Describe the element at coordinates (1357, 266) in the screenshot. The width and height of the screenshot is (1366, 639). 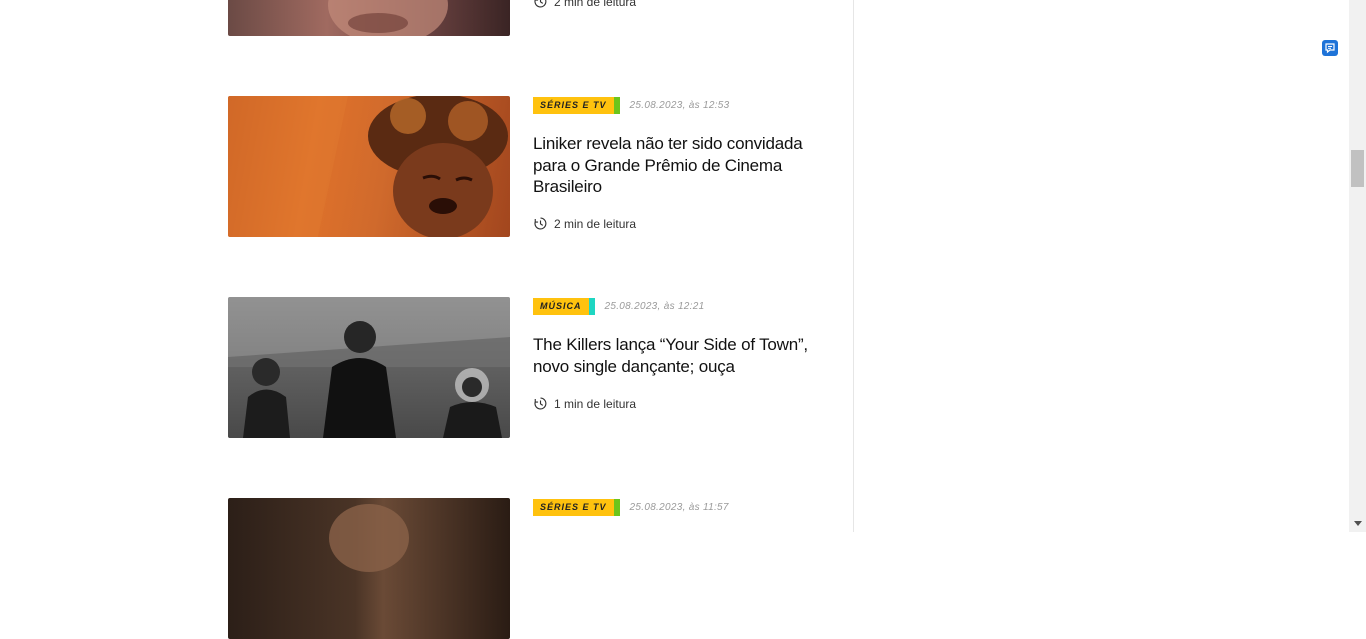
I see `page-scrollbar` at that location.